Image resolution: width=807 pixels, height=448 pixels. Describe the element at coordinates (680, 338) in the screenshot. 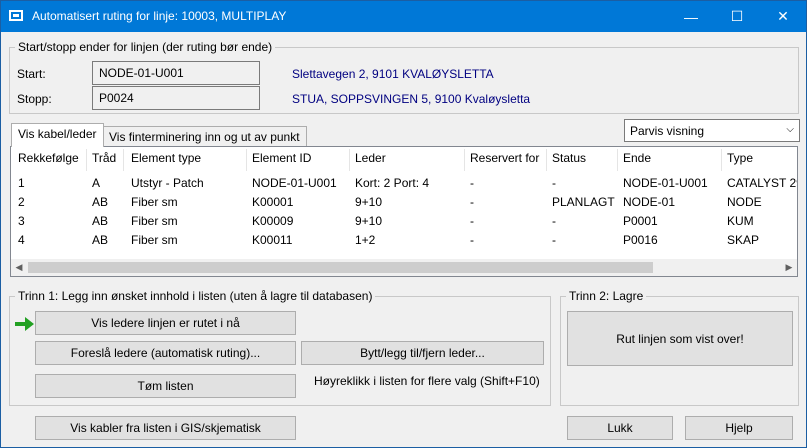

I see `route-line-button: Rut linjen som vist over!` at that location.